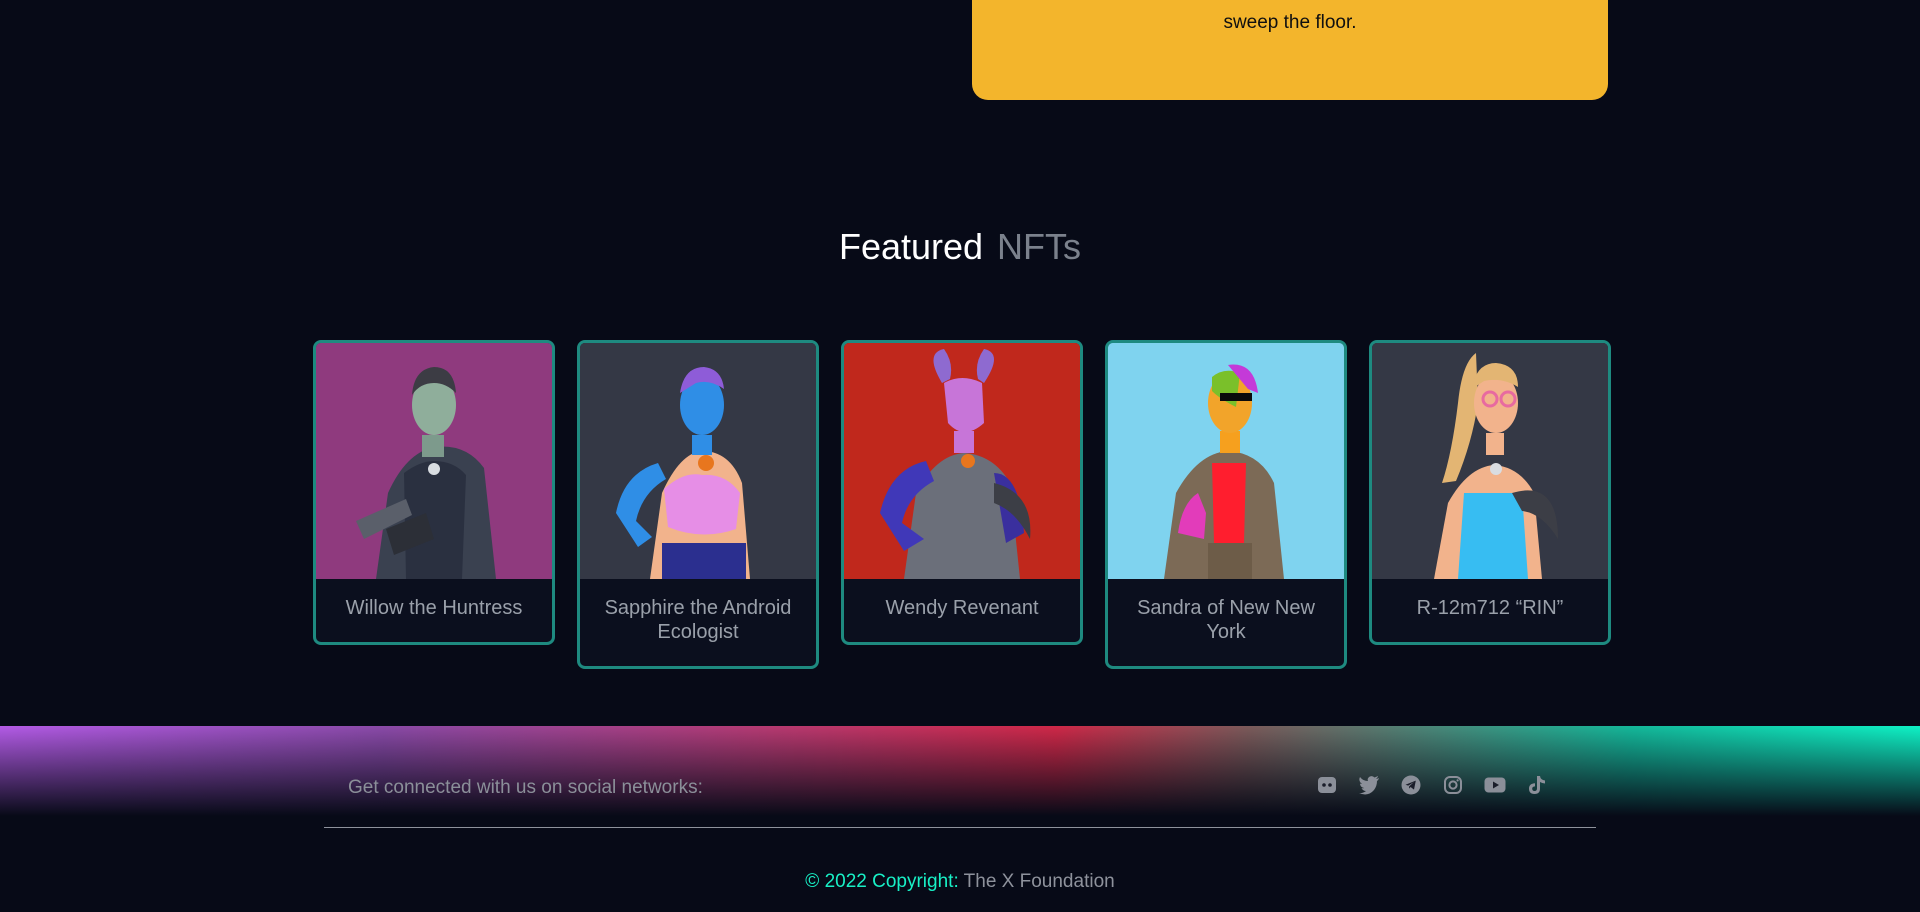 The width and height of the screenshot is (1920, 912). I want to click on nft-card-rin: R-12m712 “RIN”, so click(1490, 492).